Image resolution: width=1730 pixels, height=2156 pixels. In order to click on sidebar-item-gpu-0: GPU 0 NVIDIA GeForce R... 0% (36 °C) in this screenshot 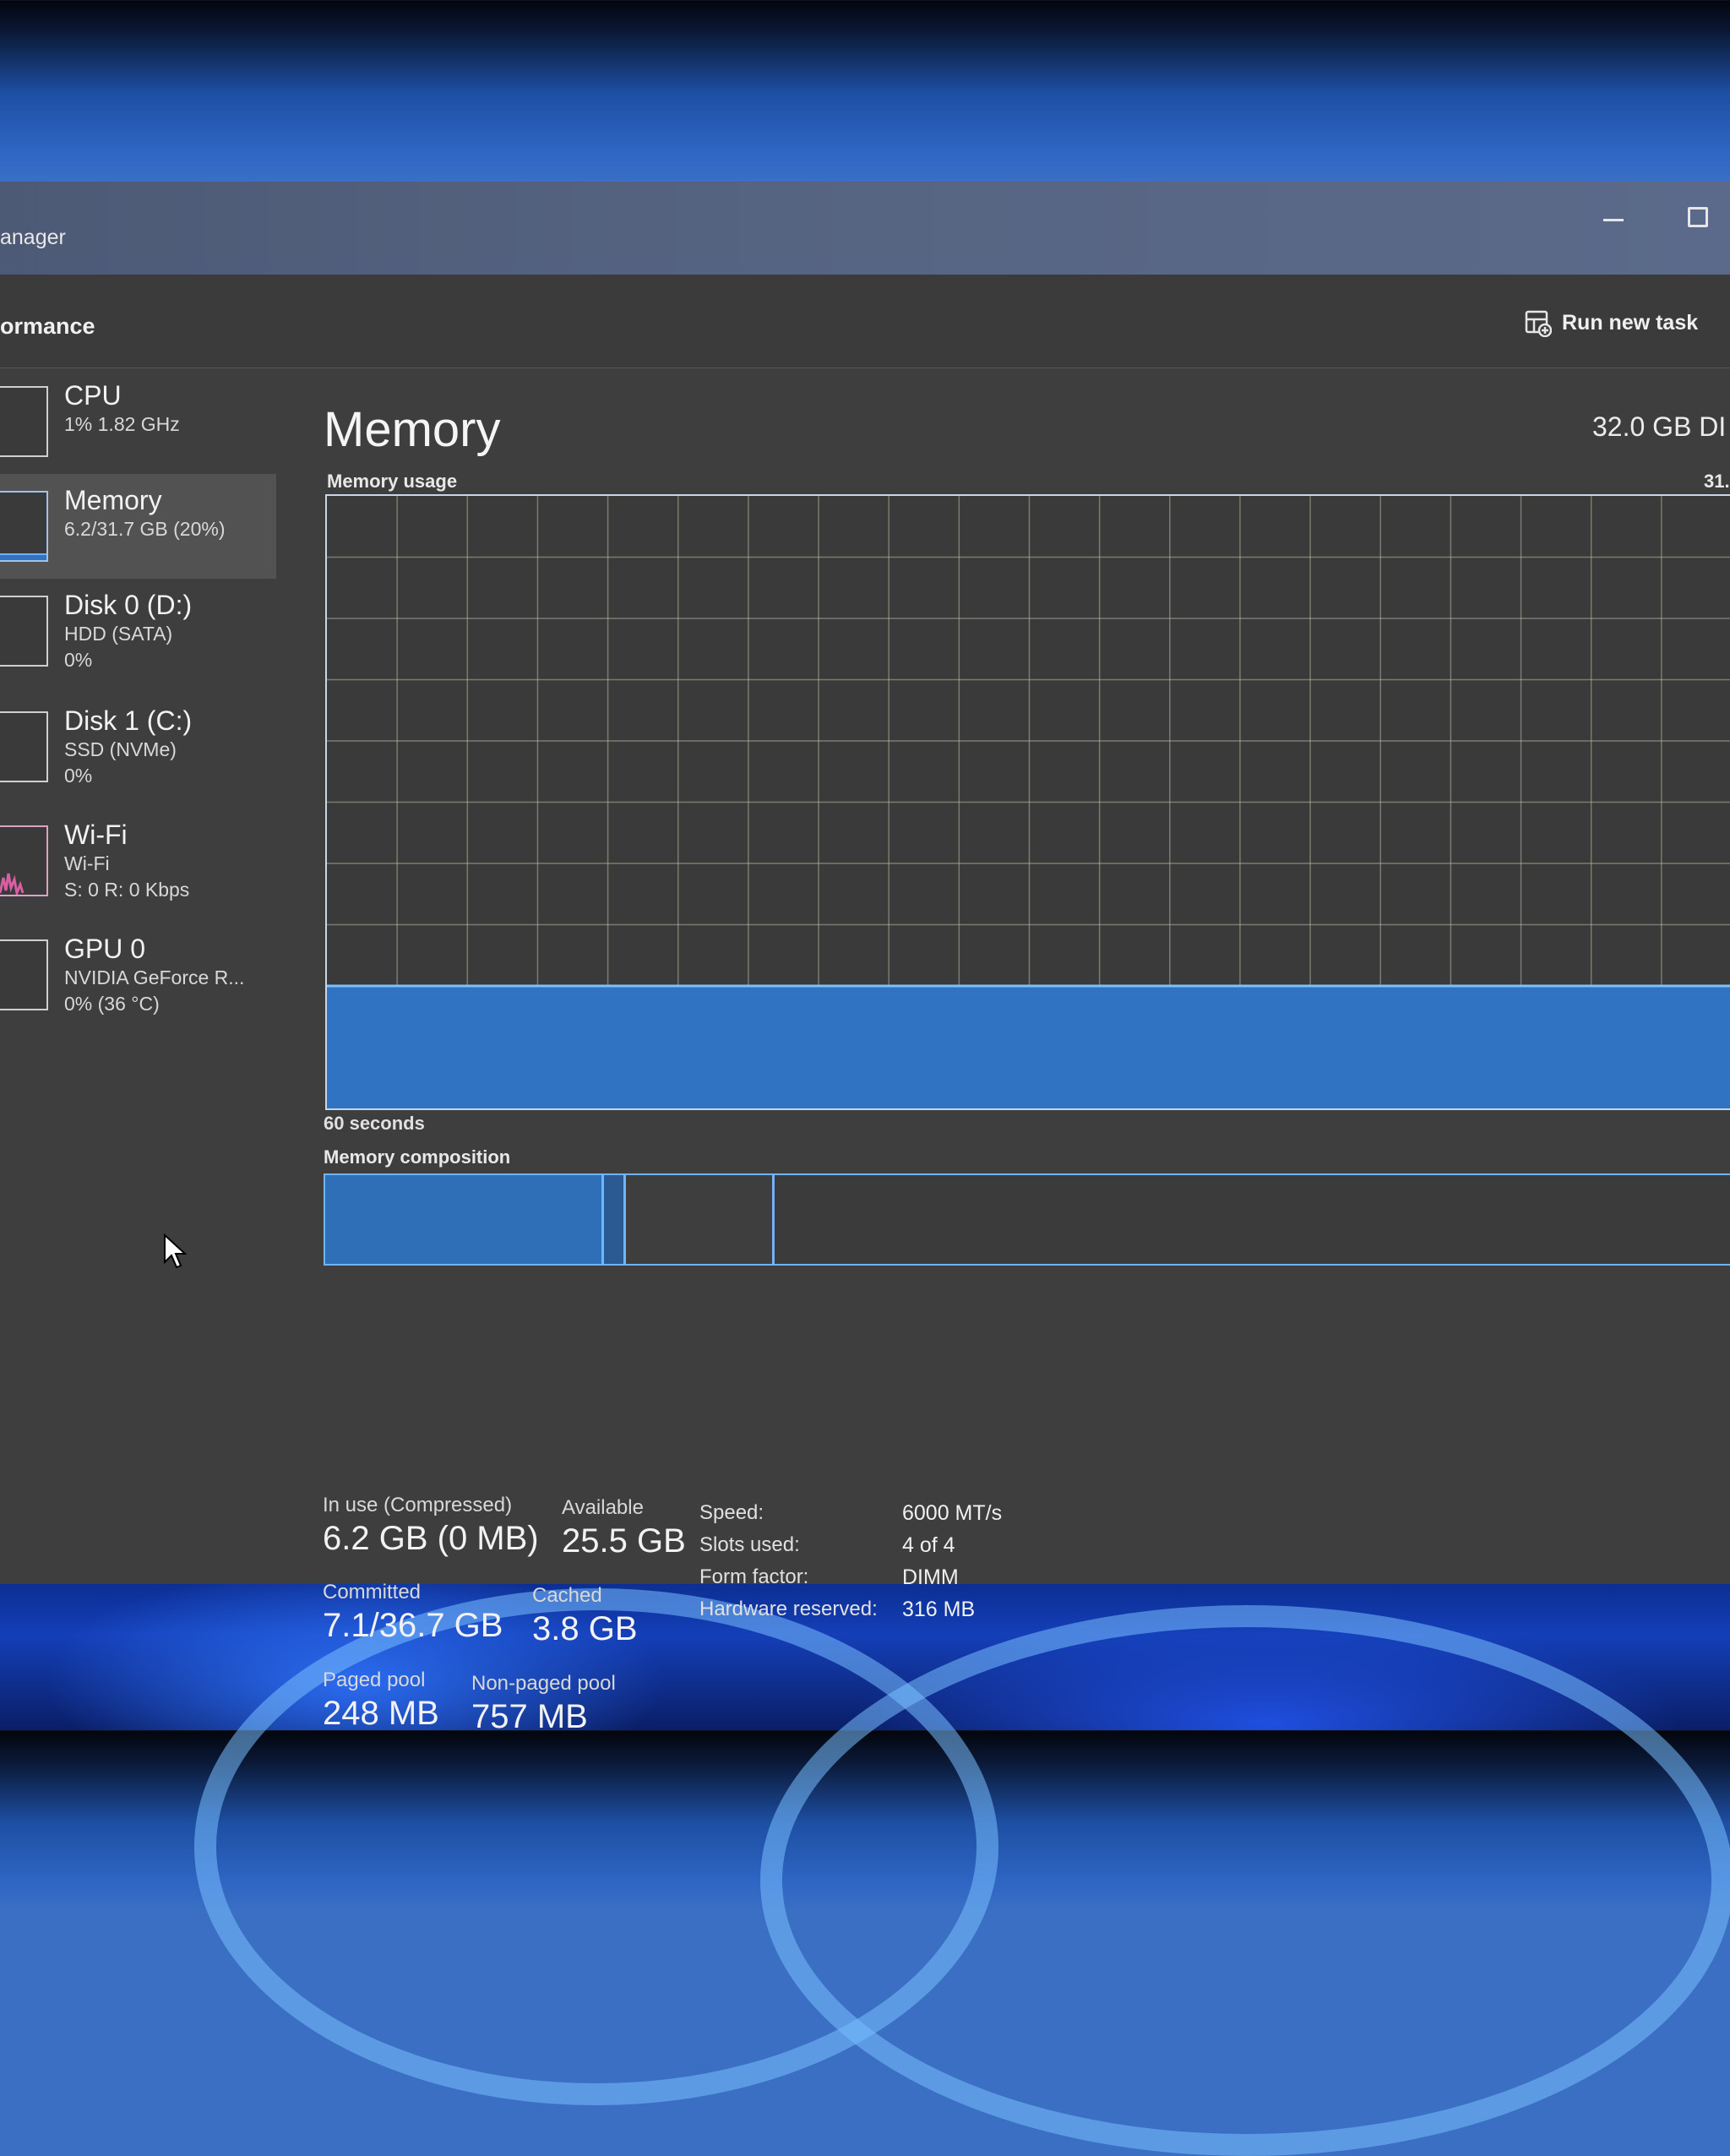, I will do `click(138, 975)`.